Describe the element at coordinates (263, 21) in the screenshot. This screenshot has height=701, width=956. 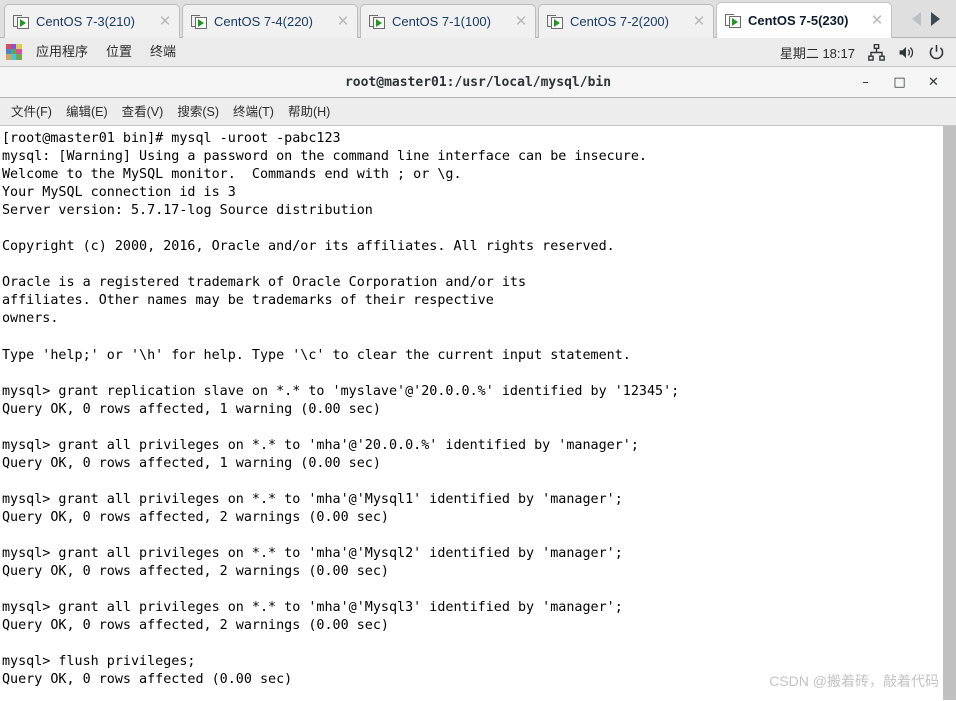
I see `vm-tab-label: CentOS 7-4(220)` at that location.